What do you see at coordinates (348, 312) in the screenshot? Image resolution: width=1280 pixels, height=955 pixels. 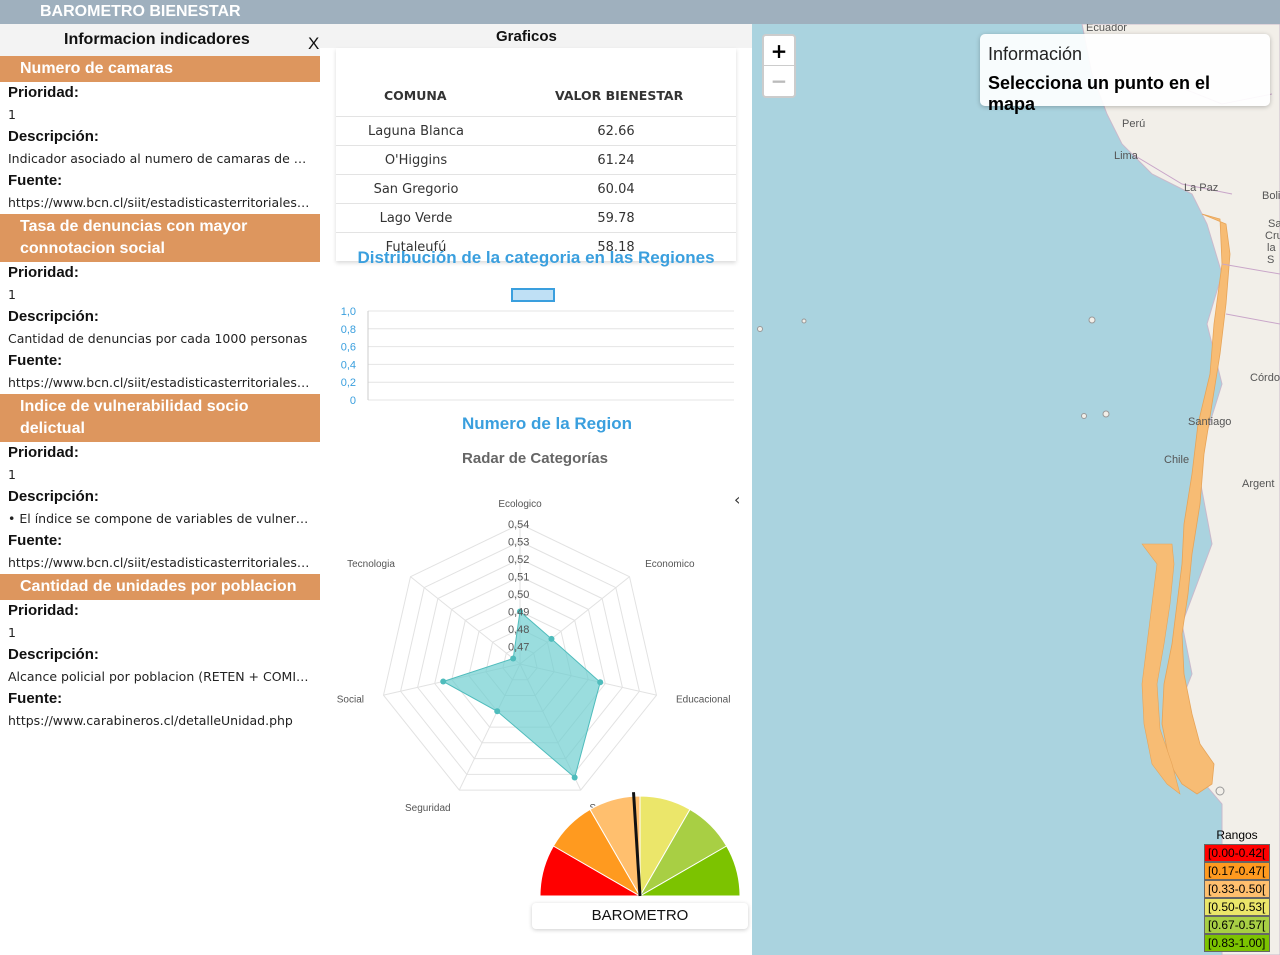 I see `y-tick-label: 1,0` at bounding box center [348, 312].